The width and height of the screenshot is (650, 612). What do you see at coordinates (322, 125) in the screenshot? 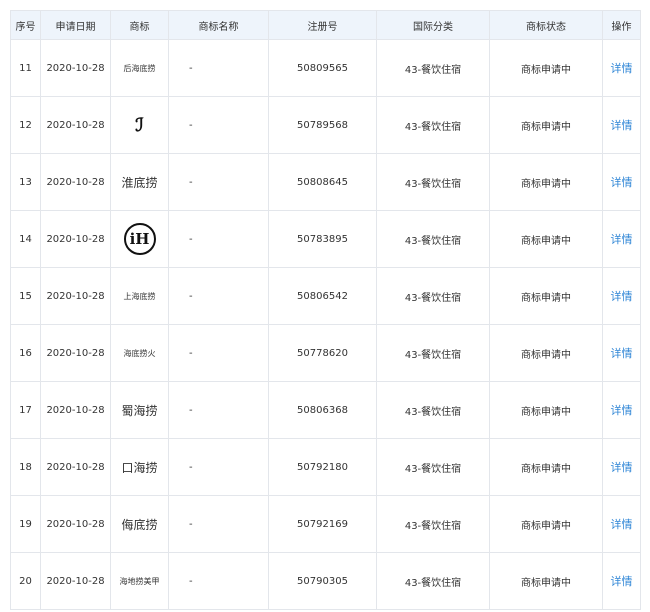
I see `row-reg-number: 50789568` at bounding box center [322, 125].